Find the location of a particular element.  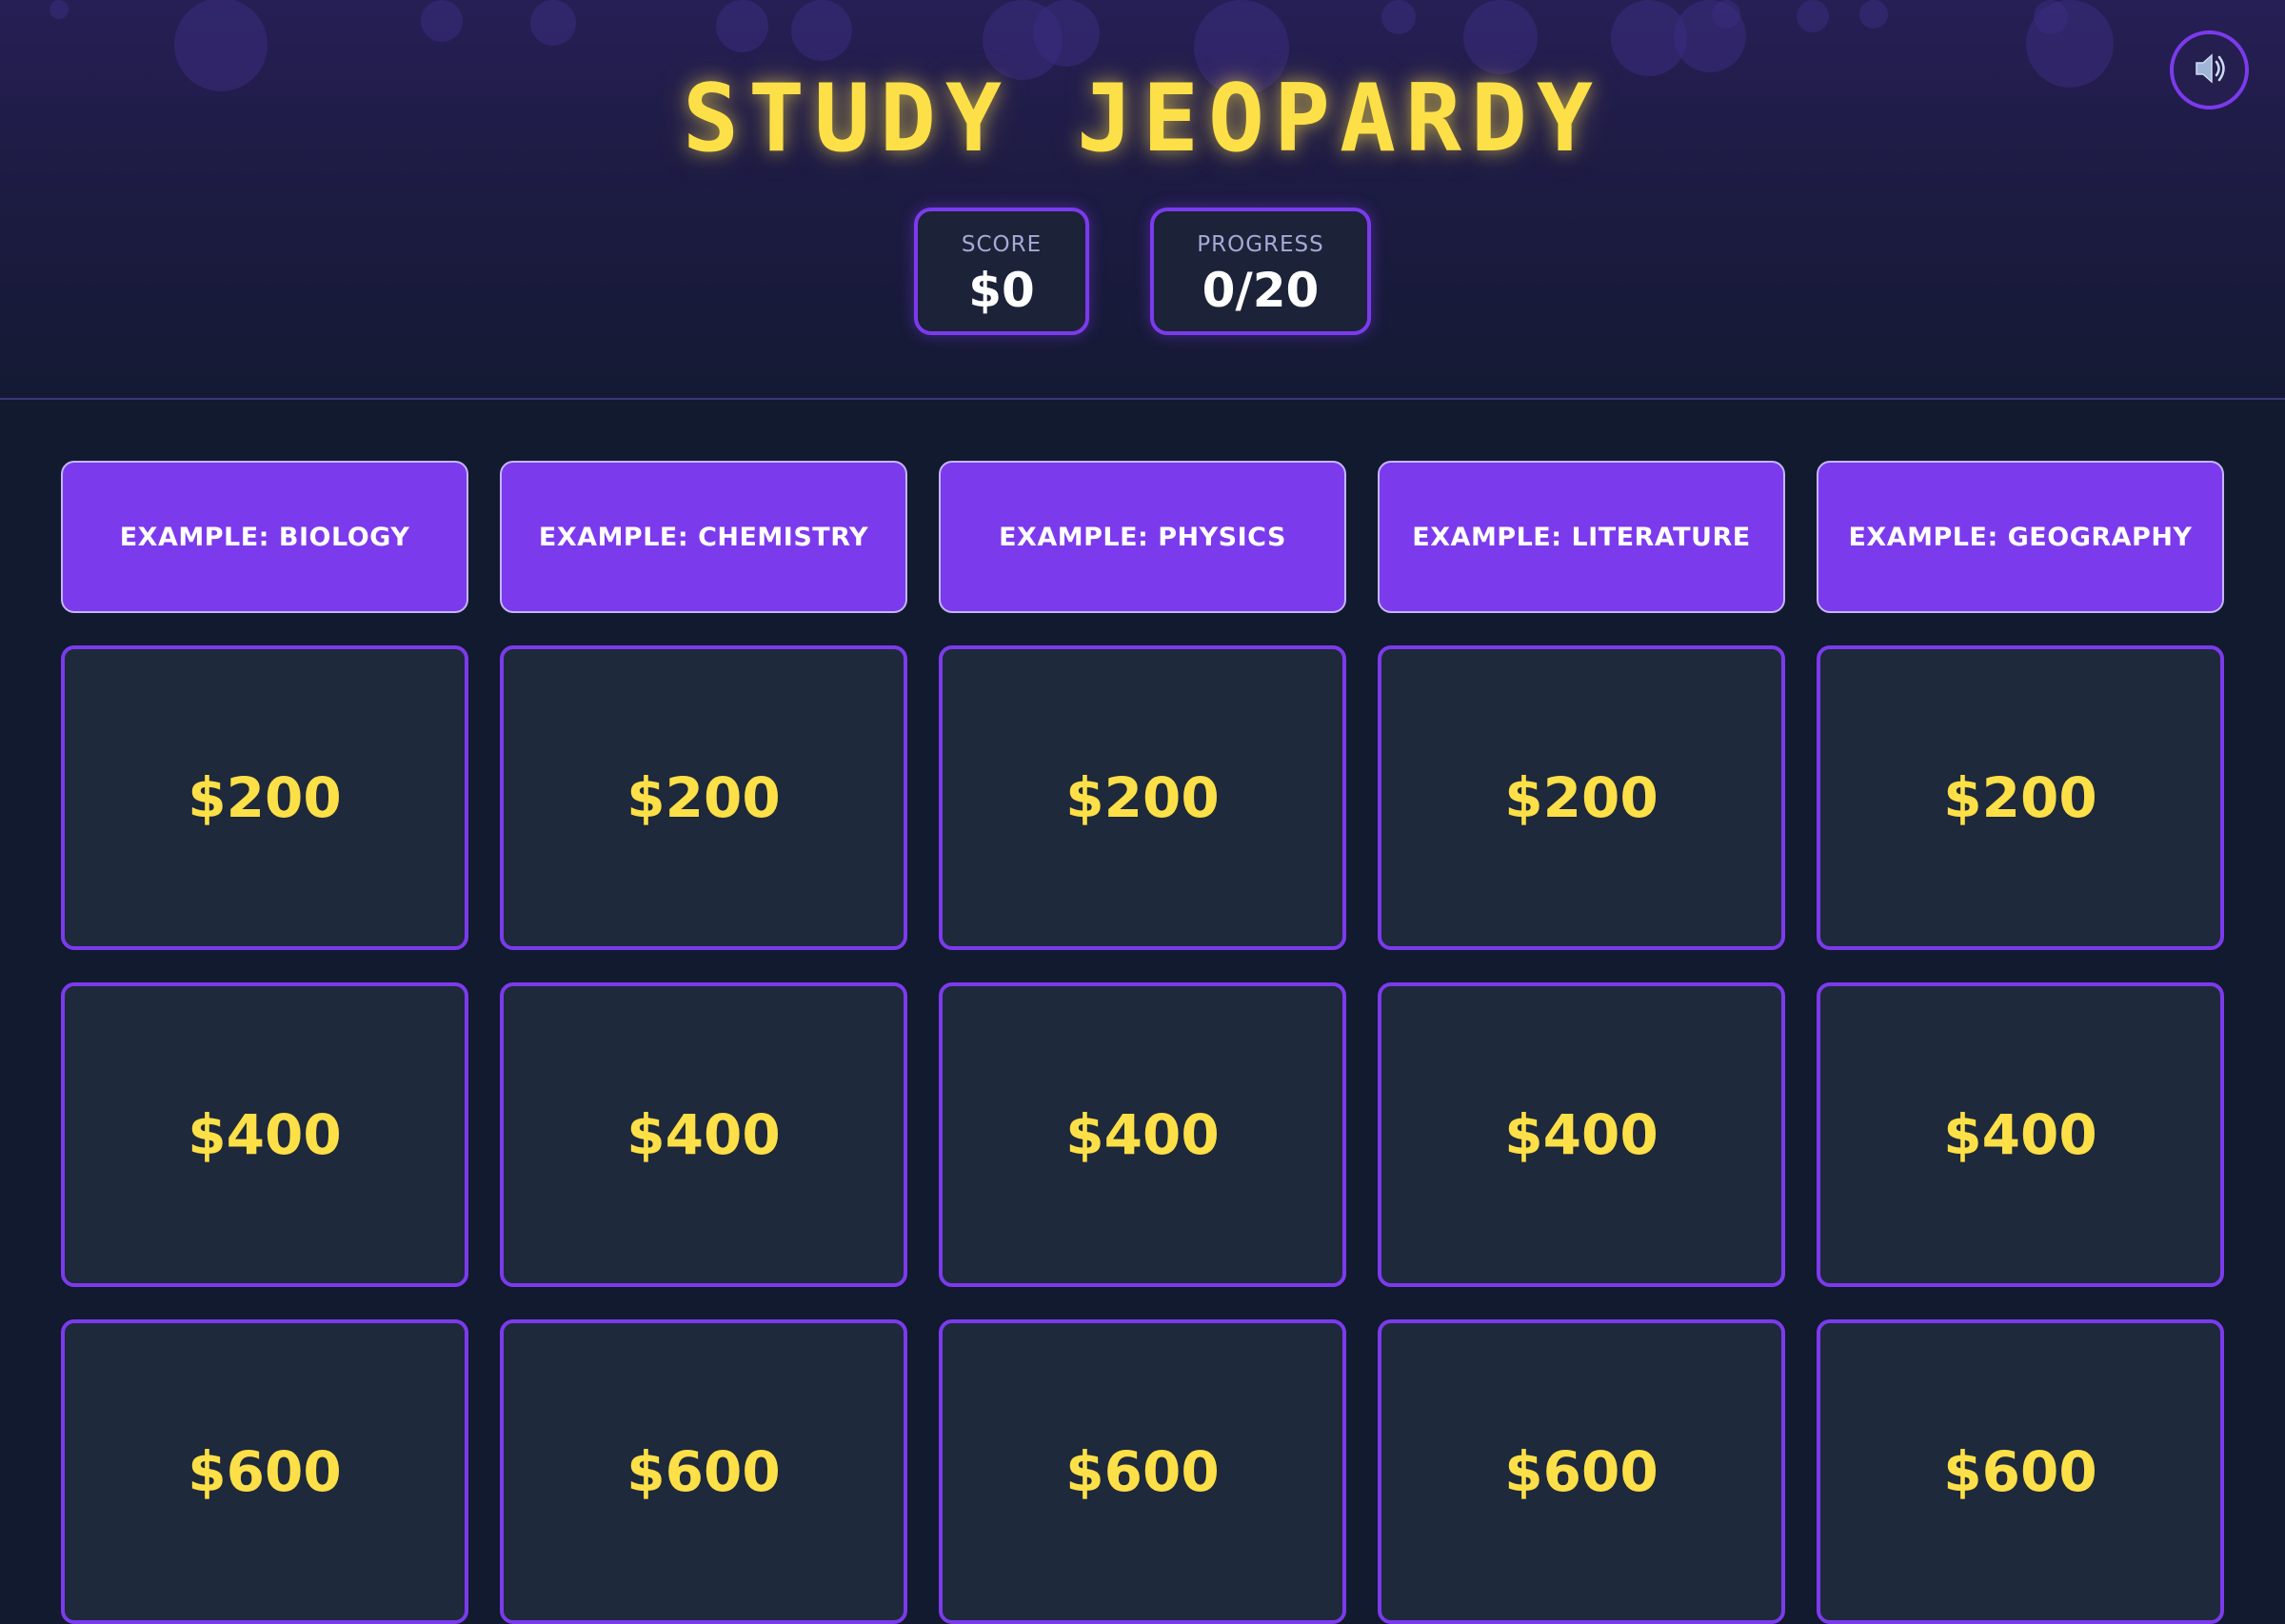

sound-toggle-button is located at coordinates (2209, 69).